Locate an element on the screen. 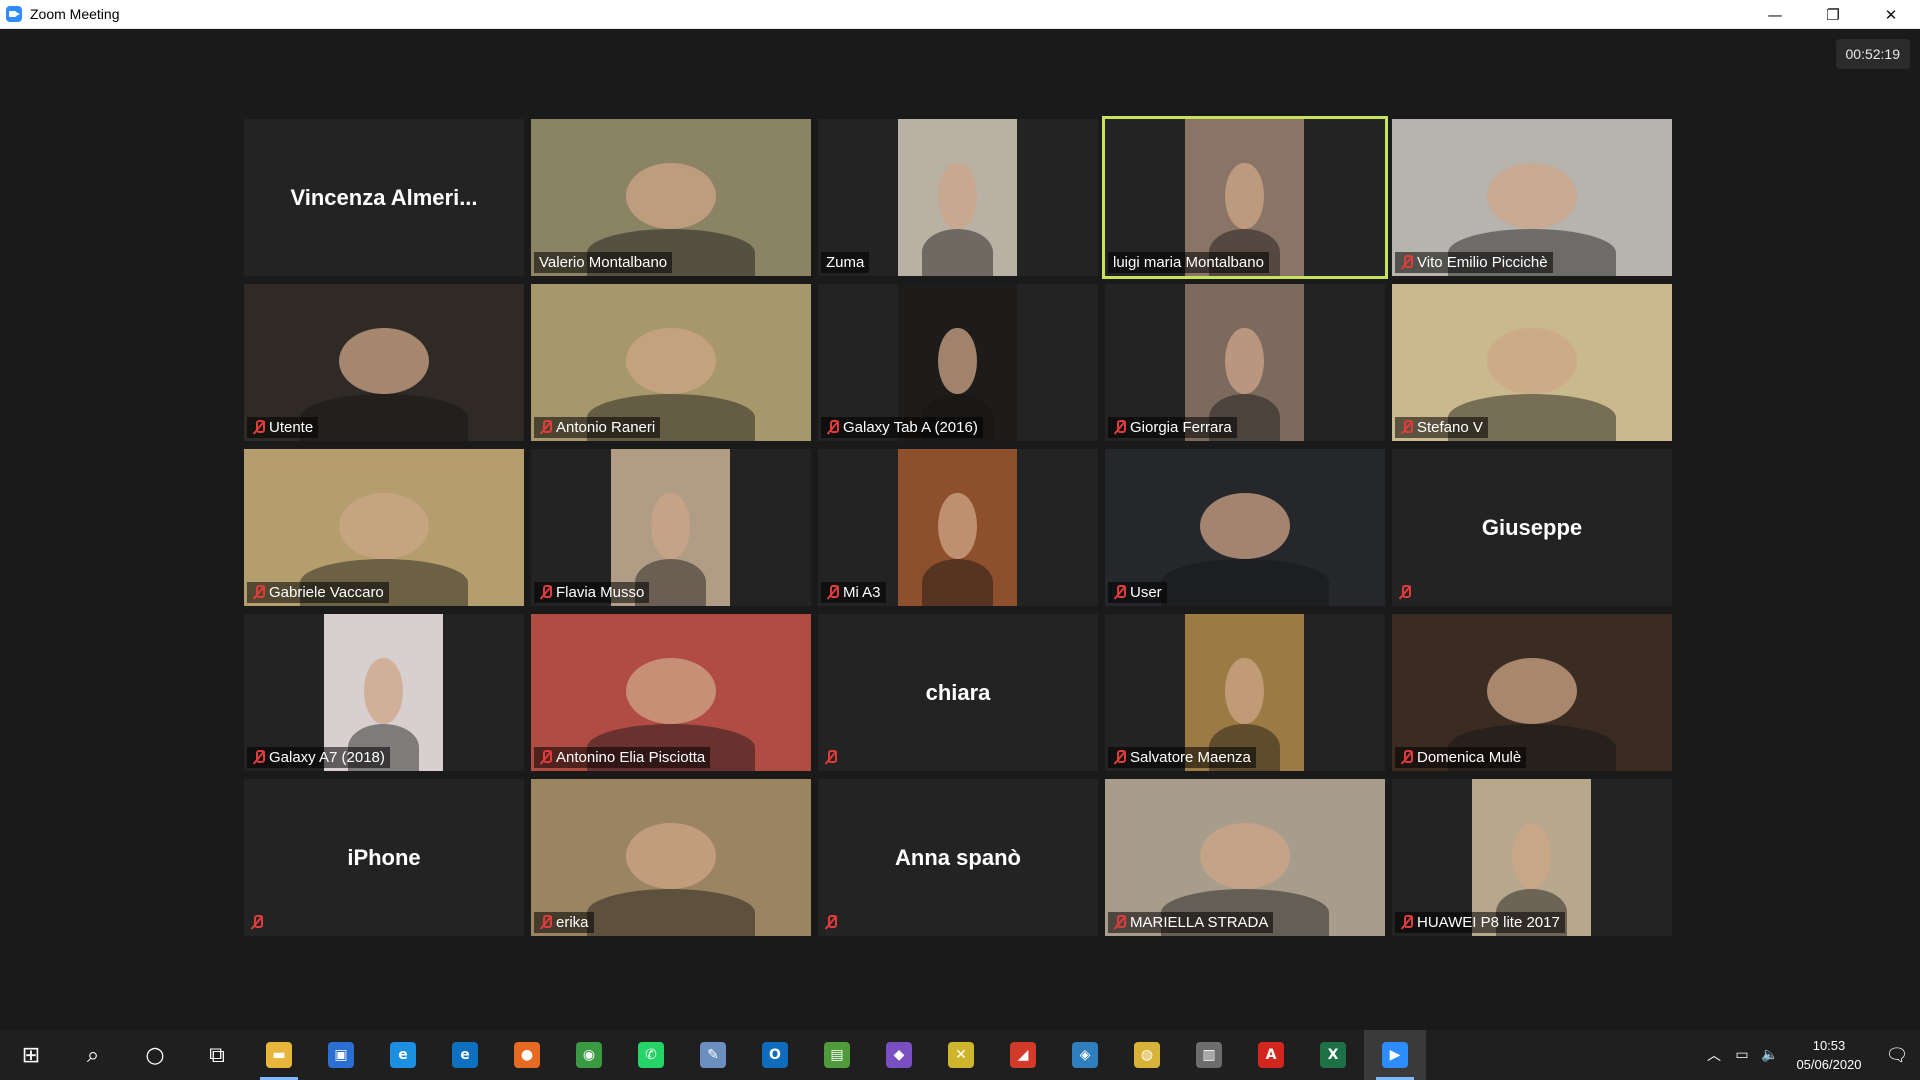 This screenshot has width=1920, height=1080. participant-tile: luigi maria Montalbano is located at coordinates (1245, 197).